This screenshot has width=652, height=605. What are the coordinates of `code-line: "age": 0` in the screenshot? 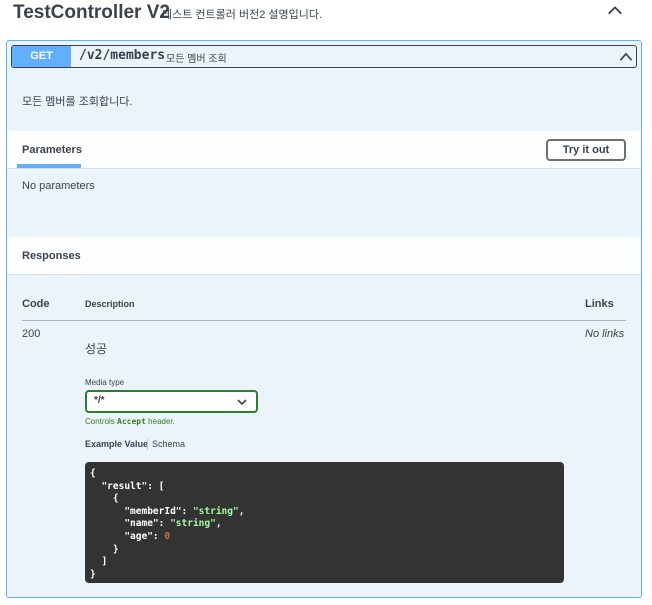 It's located at (130, 536).